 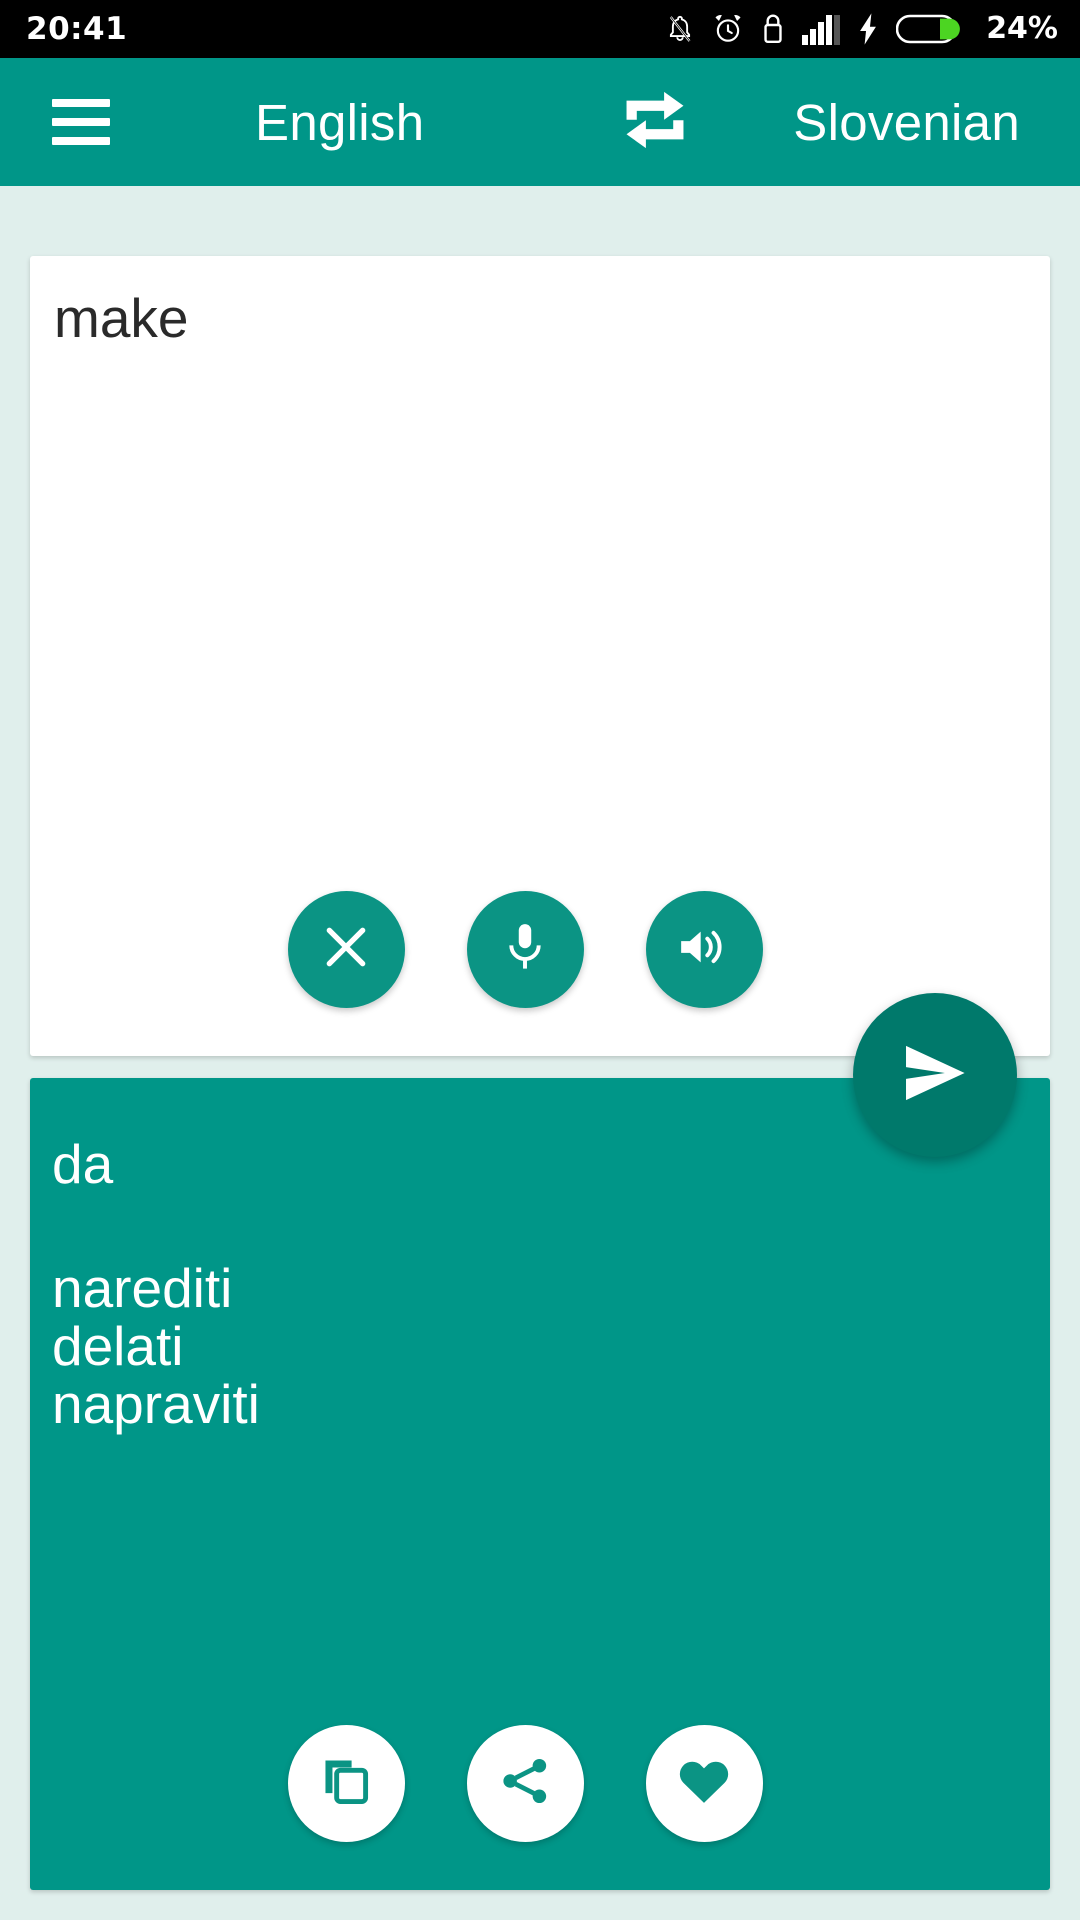 I want to click on translation-action-bar, so click(x=540, y=1783).